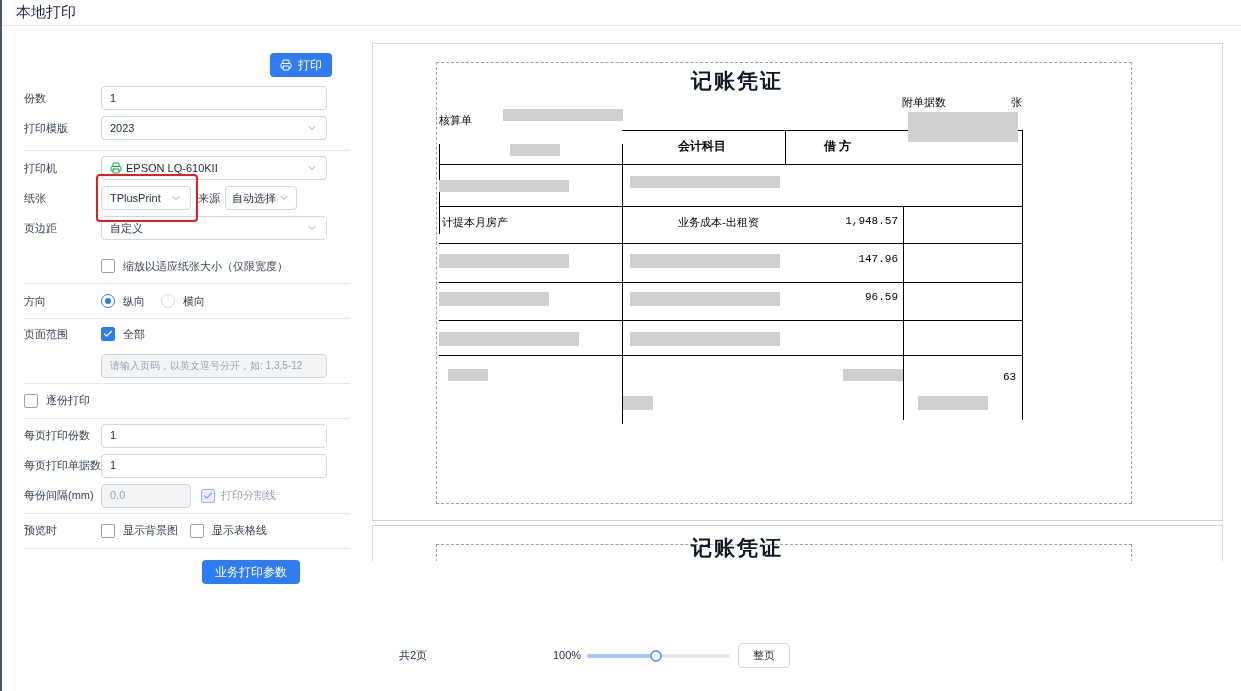  I want to click on checkbox-label: 显示表格线, so click(239, 531).